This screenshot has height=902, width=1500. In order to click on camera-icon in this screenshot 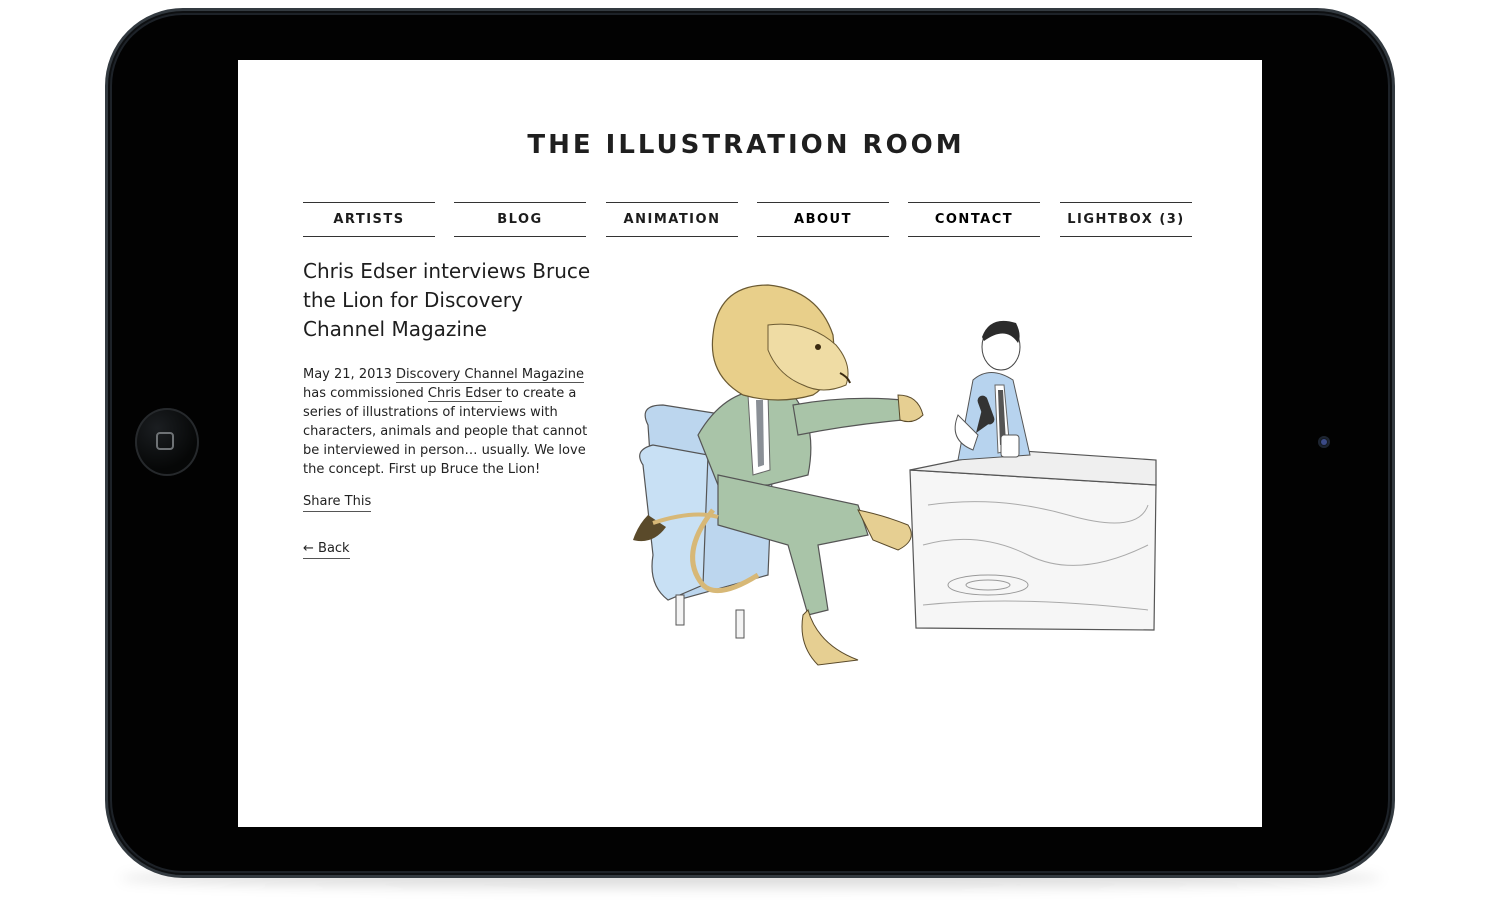, I will do `click(1324, 442)`.